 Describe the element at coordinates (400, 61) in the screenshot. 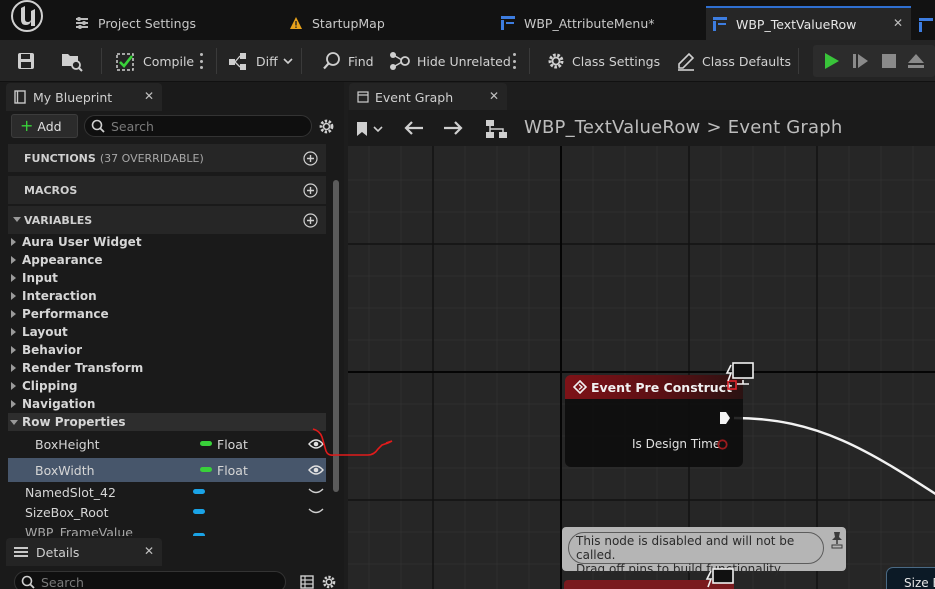

I see `hide-unrelated-icon` at that location.